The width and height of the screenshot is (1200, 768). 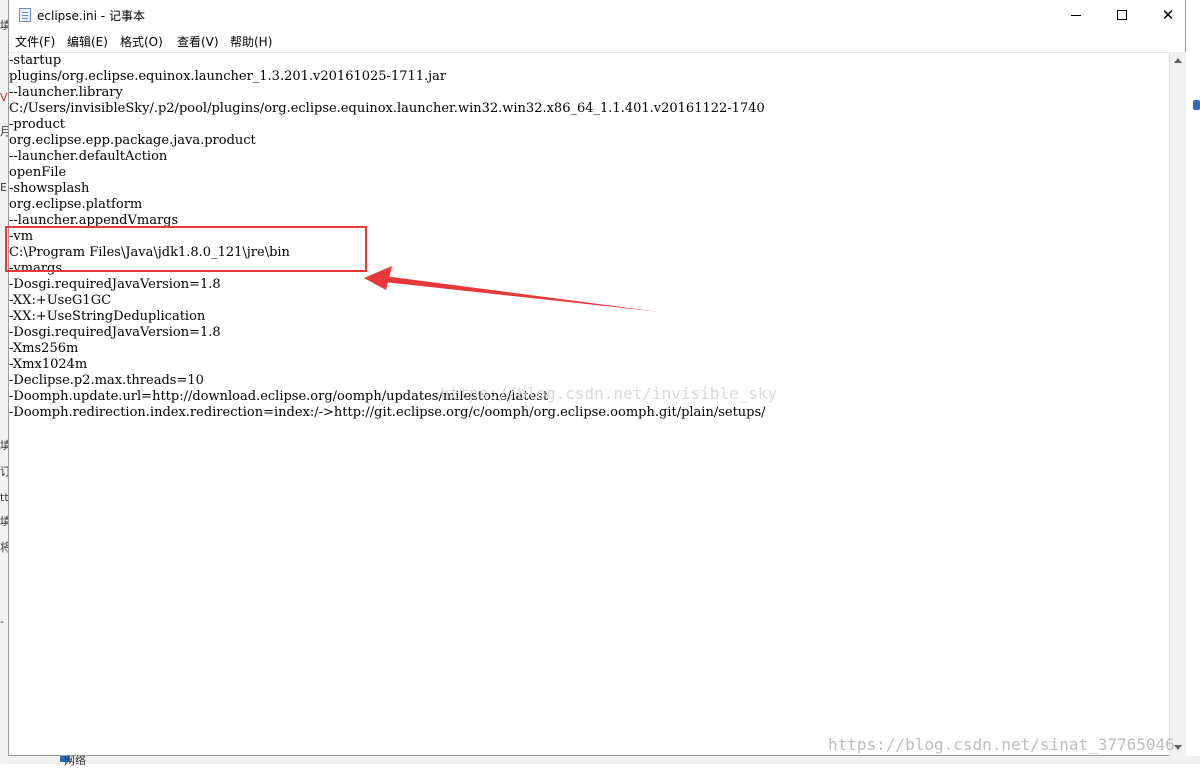 I want to click on text-line: --launcher.library, so click(x=66, y=92).